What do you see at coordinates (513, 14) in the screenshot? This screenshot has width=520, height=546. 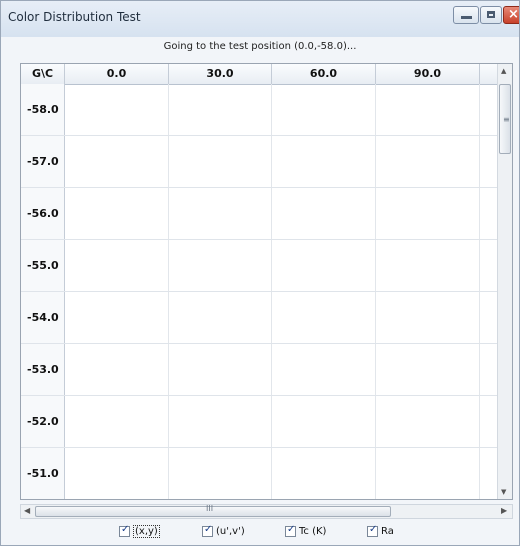 I see `close-icon: ×` at bounding box center [513, 14].